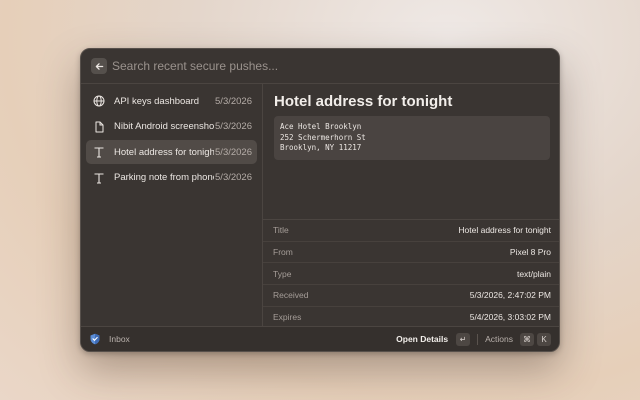 The image size is (640, 400). What do you see at coordinates (157, 101) in the screenshot?
I see `list-item-label: API keys dashboard` at bounding box center [157, 101].